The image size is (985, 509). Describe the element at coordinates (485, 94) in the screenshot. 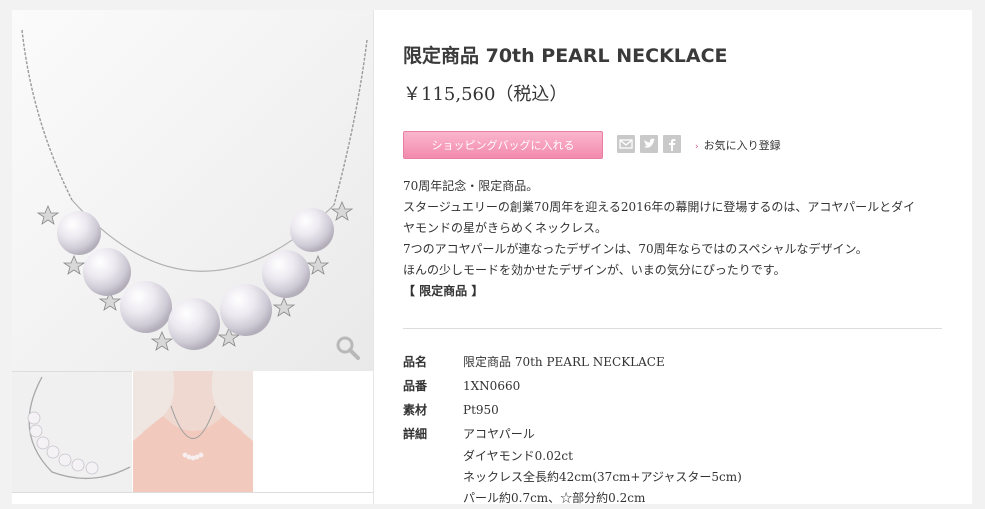

I see `product-price: ￥115,560（税込）` at that location.